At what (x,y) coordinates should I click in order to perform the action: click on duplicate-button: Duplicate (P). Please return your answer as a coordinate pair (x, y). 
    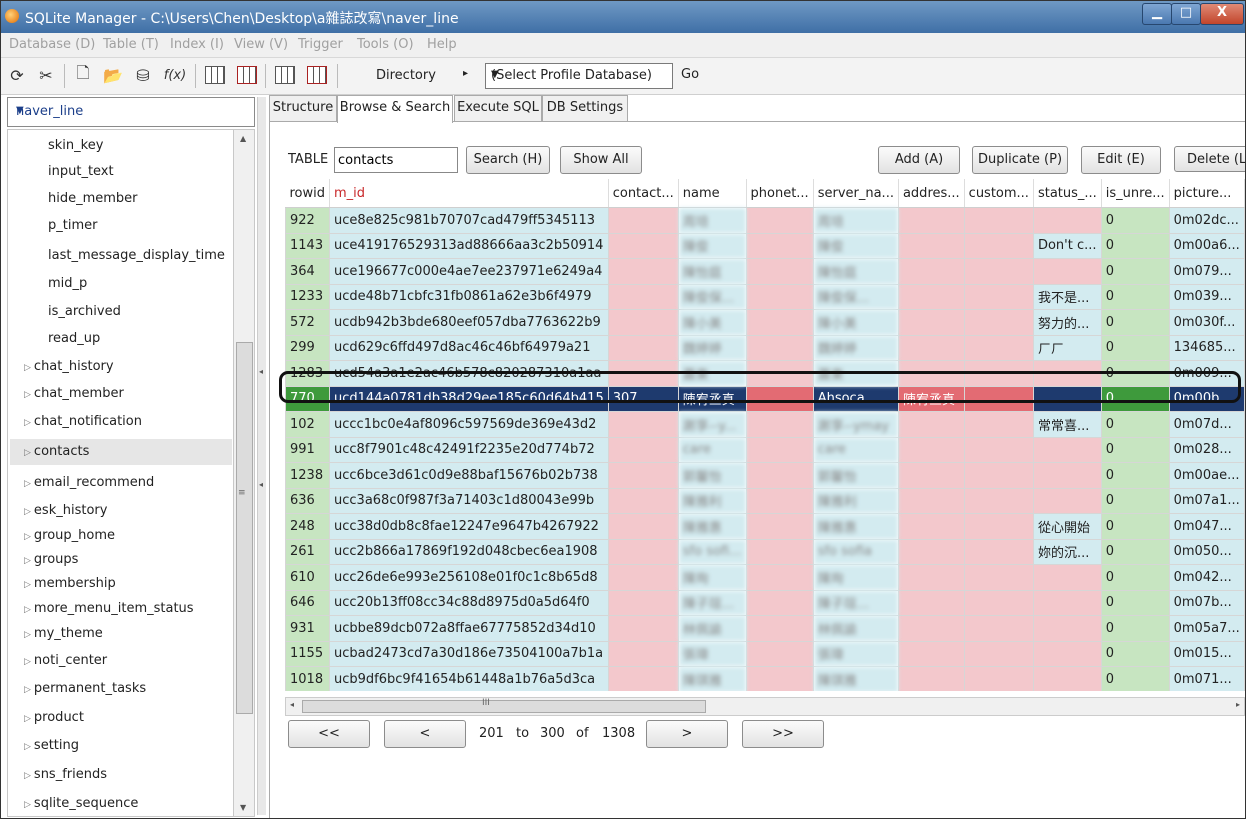
    Looking at the image, I should click on (1020, 160).